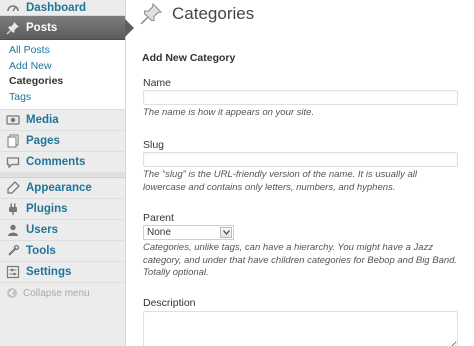 The height and width of the screenshot is (346, 474). I want to click on chevron-down-icon, so click(226, 232).